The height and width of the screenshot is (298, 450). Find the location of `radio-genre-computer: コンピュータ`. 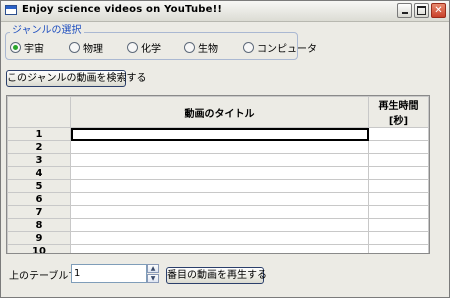

radio-genre-computer: コンピュータ is located at coordinates (280, 48).